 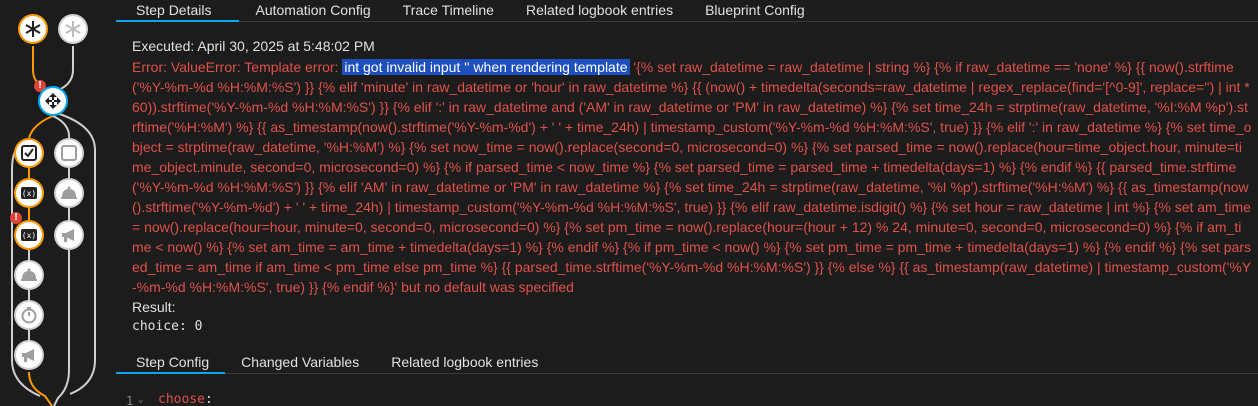 I want to click on tab-step-details: Step Details, so click(x=178, y=11).